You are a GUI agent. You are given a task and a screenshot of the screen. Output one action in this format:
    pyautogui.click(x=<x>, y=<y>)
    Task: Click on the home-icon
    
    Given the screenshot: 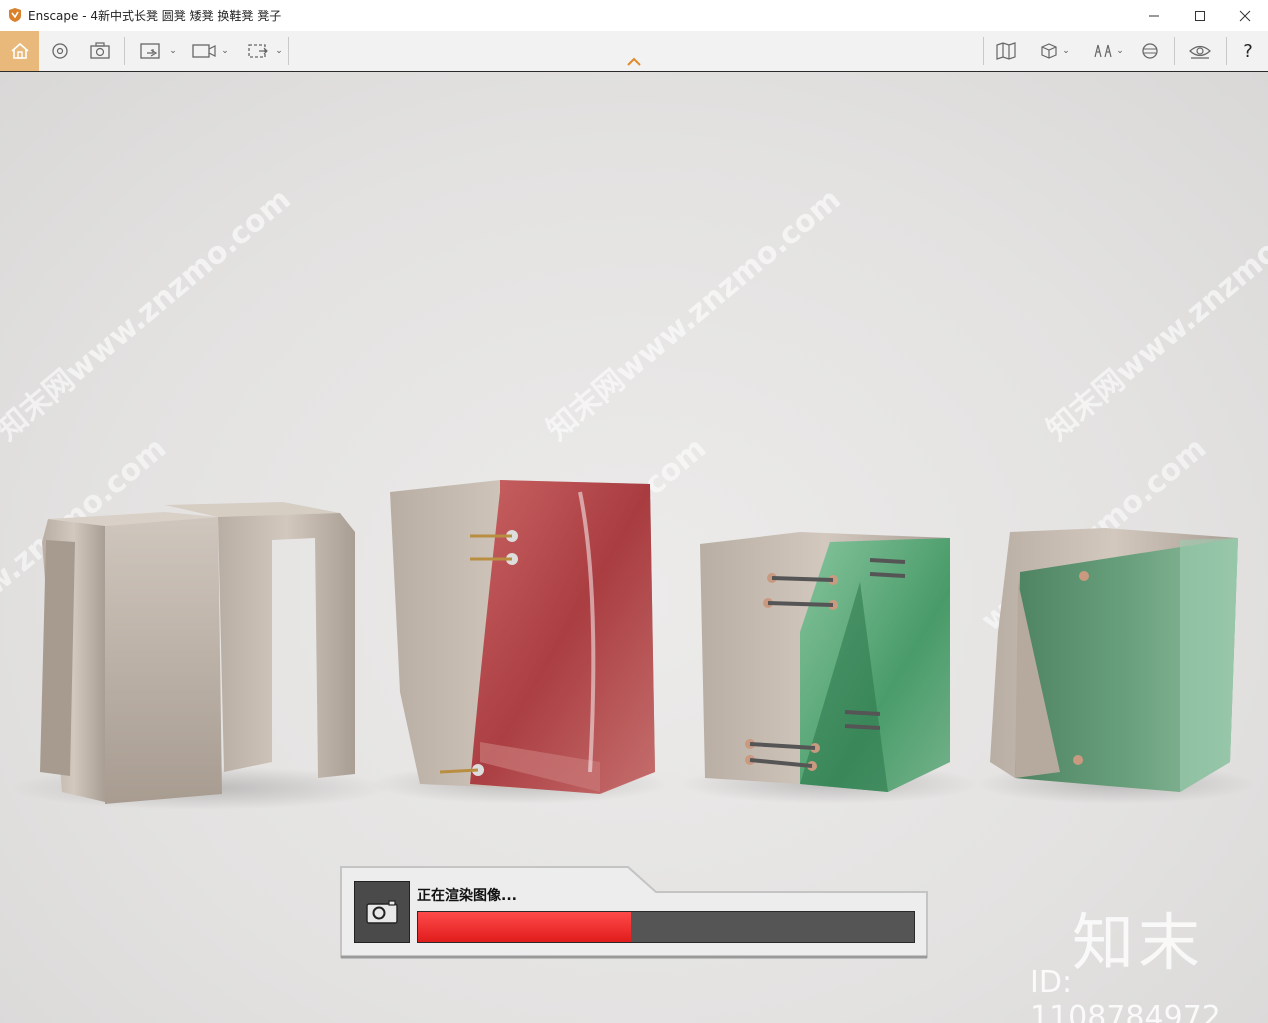 What is the action you would take?
    pyautogui.click(x=19, y=50)
    